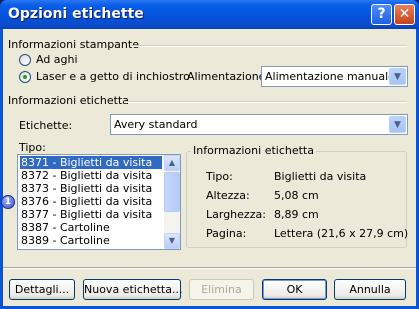 The height and width of the screenshot is (309, 419). Describe the element at coordinates (259, 124) in the screenshot. I see `labels-select: Avery standard ▼` at that location.